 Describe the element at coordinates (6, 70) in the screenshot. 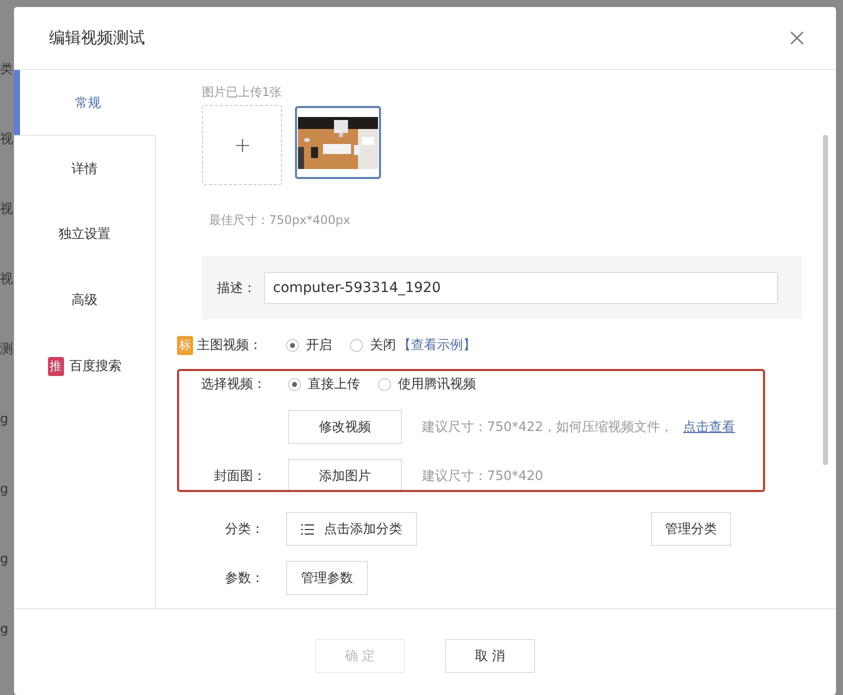

I see `list-text: 类` at that location.